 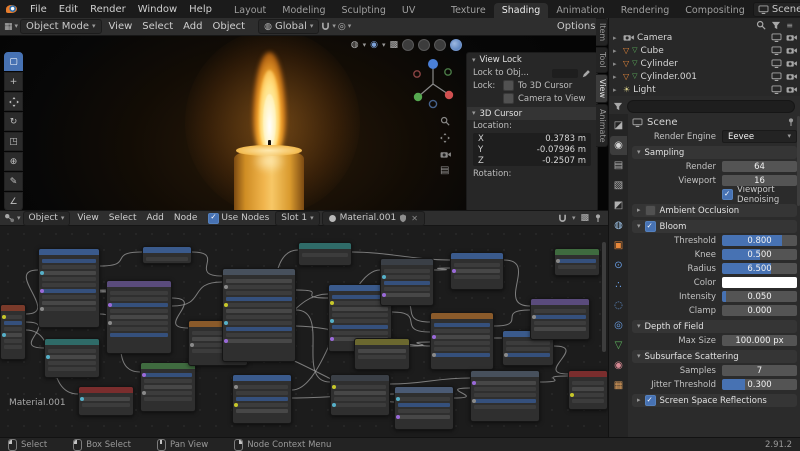 What do you see at coordinates (714, 152) in the screenshot?
I see `section-header-sampling: ▾ Sampling` at bounding box center [714, 152].